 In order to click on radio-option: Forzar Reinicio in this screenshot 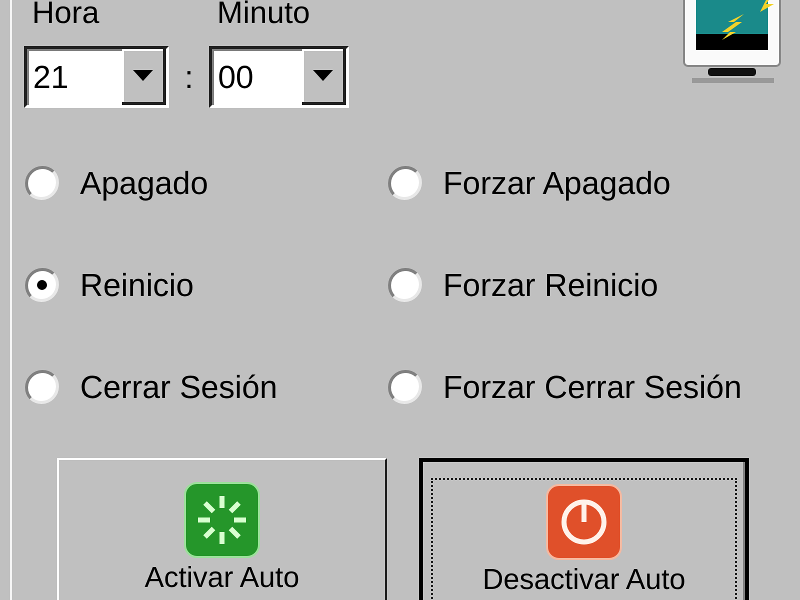, I will do `click(593, 285)`.